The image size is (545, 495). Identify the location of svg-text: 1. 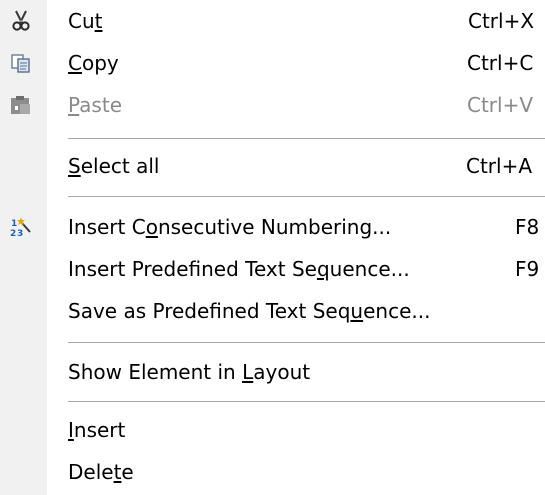
(14, 224).